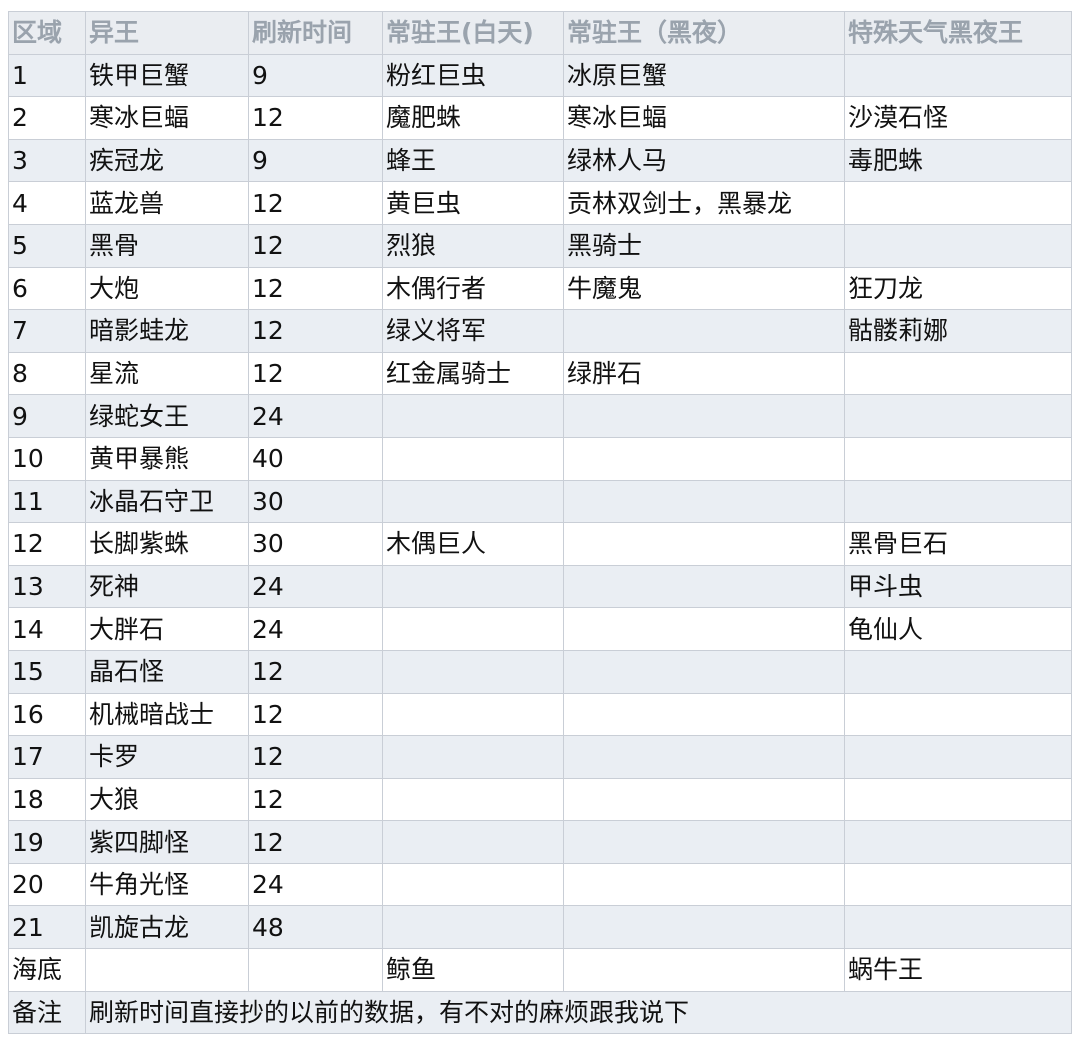 The image size is (1080, 1049). Describe the element at coordinates (315, 458) in the screenshot. I see `cell-refresh-time: 40` at that location.